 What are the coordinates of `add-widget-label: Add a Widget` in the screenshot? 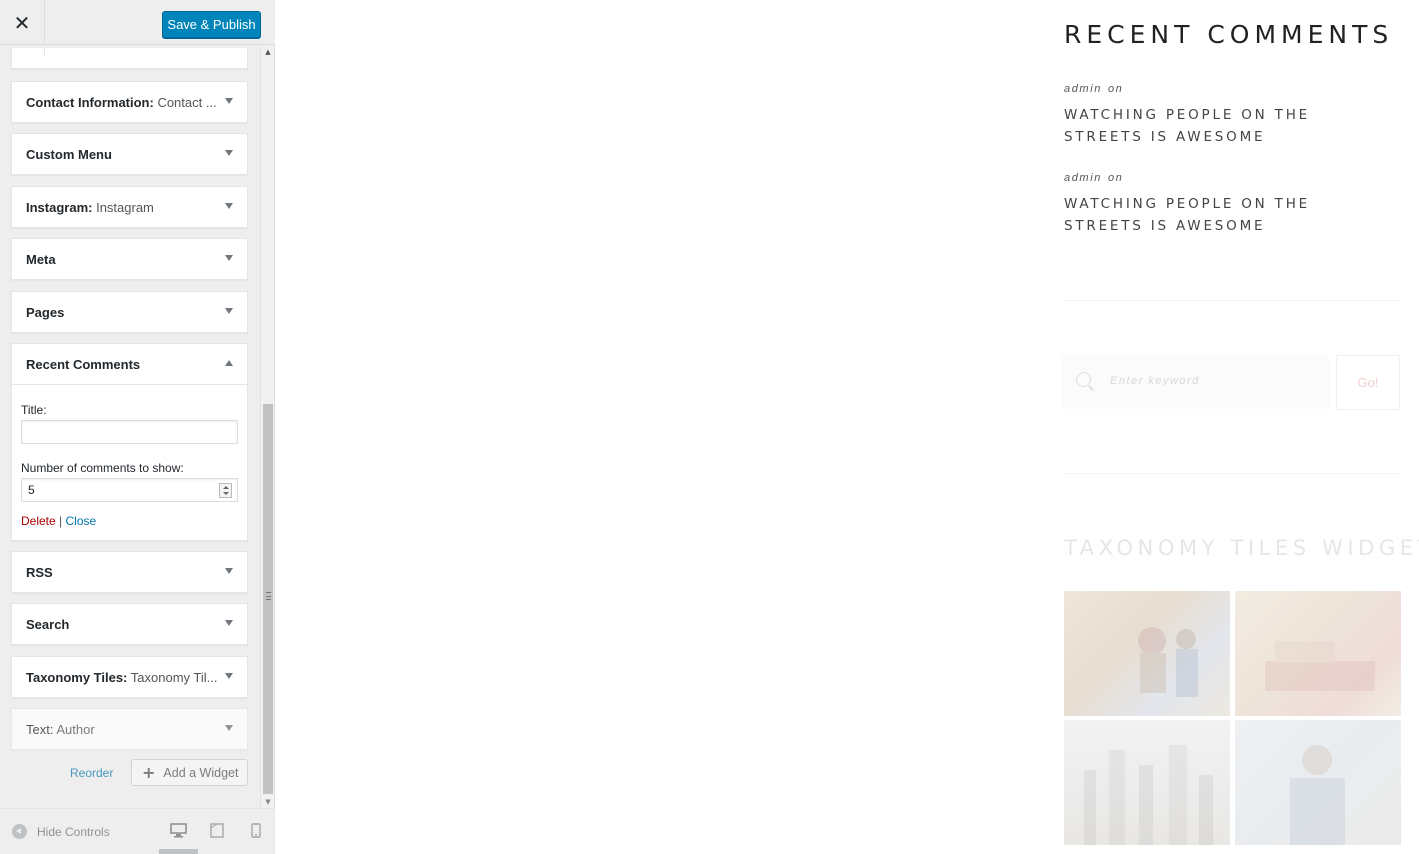 It's located at (201, 772).